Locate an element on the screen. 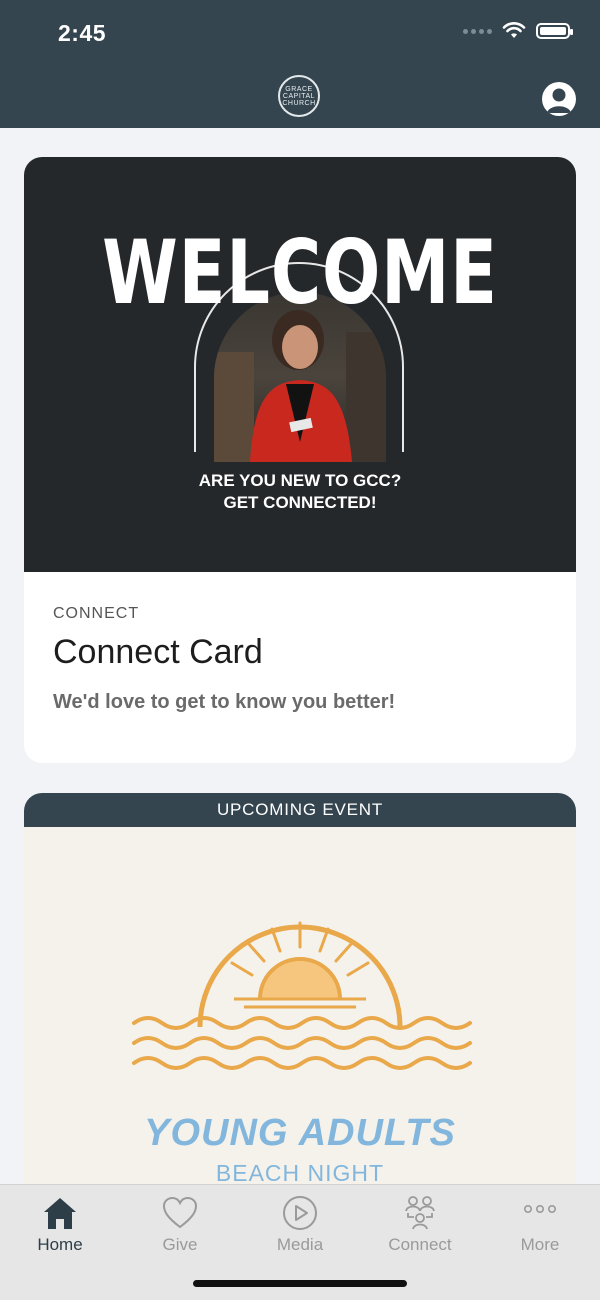 The image size is (600, 1300). battery-icon is located at coordinates (554, 31).